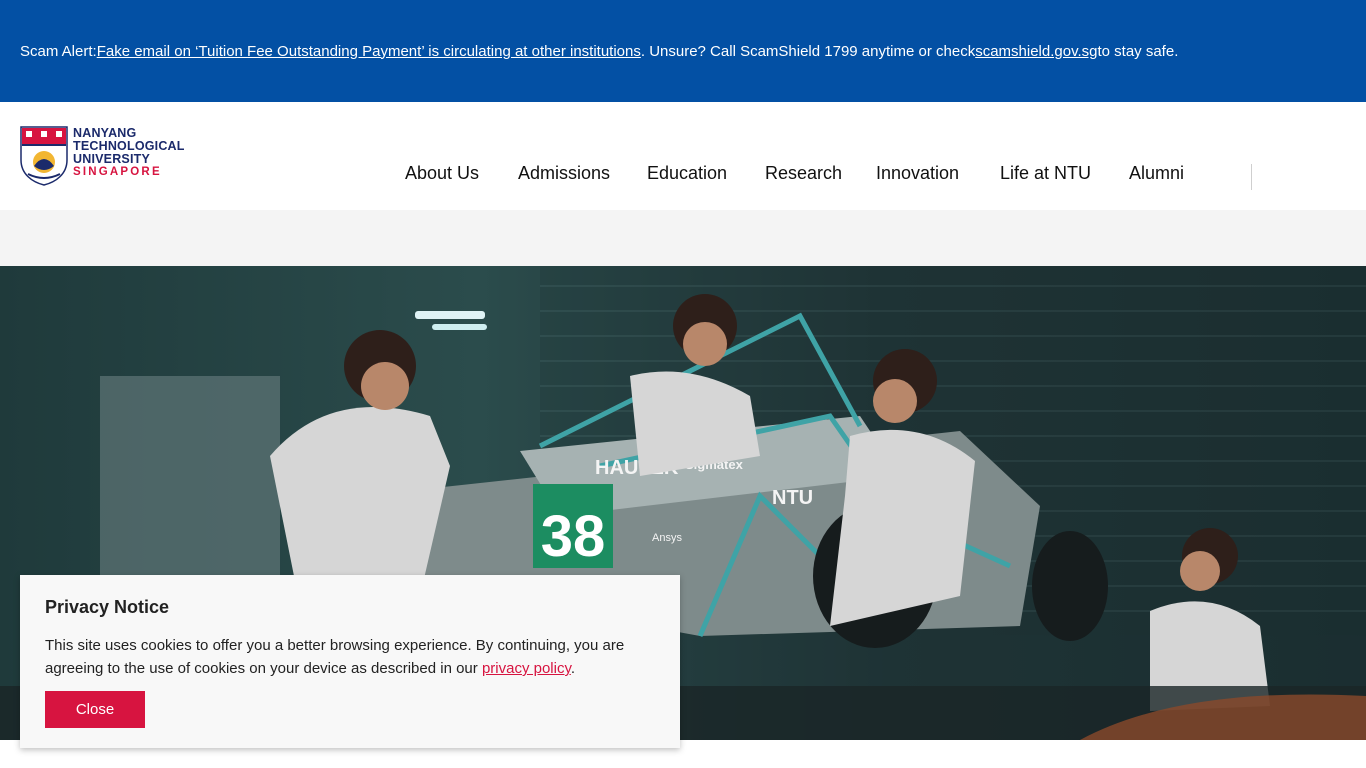  Describe the element at coordinates (95, 709) in the screenshot. I see `close-button: Close` at that location.